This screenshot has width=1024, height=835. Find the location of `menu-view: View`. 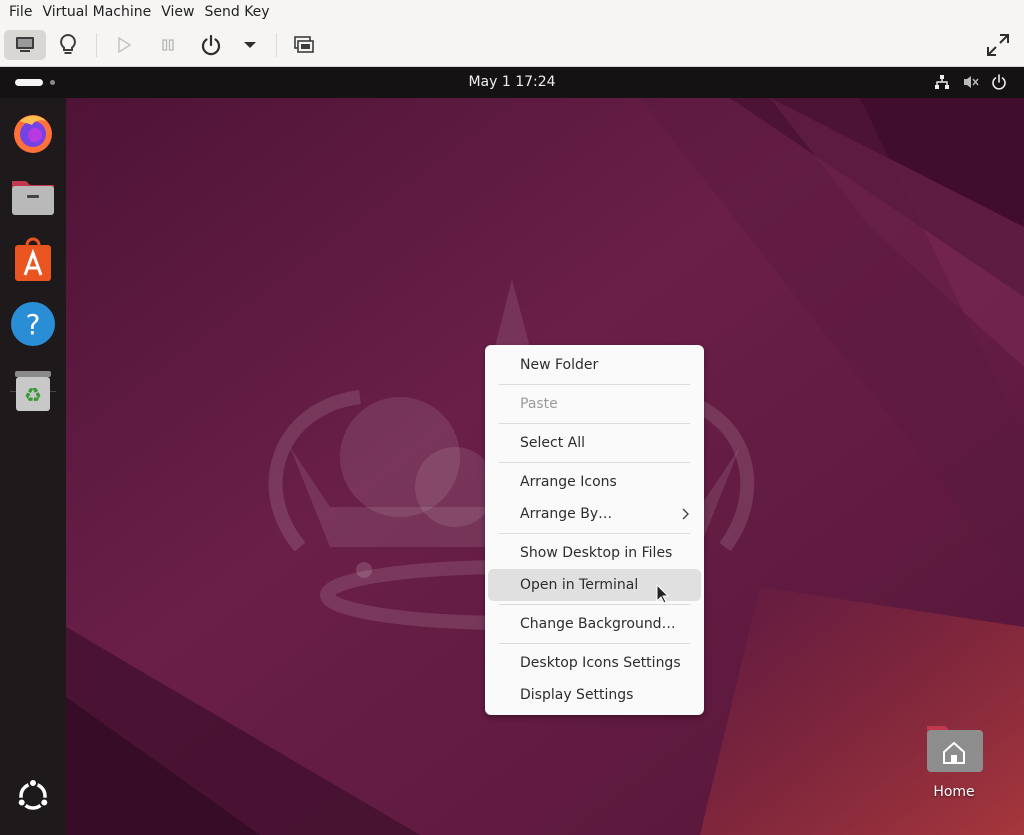

menu-view: View is located at coordinates (177, 12).